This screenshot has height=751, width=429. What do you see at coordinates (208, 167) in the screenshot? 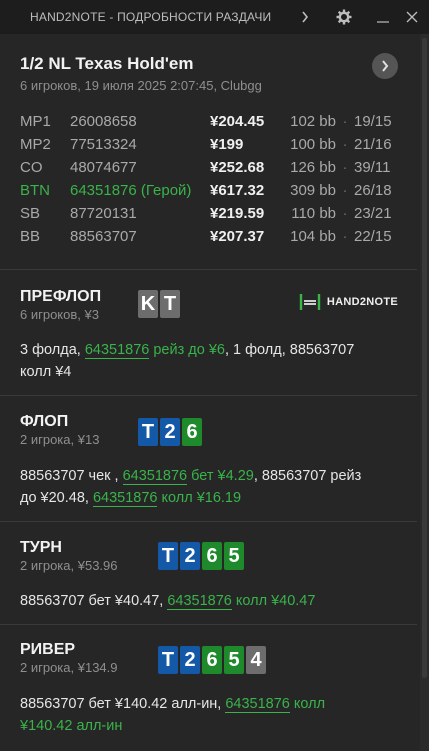
I see `player-row: CO 48074677 ¥252.68 126 bb · 39/11` at bounding box center [208, 167].